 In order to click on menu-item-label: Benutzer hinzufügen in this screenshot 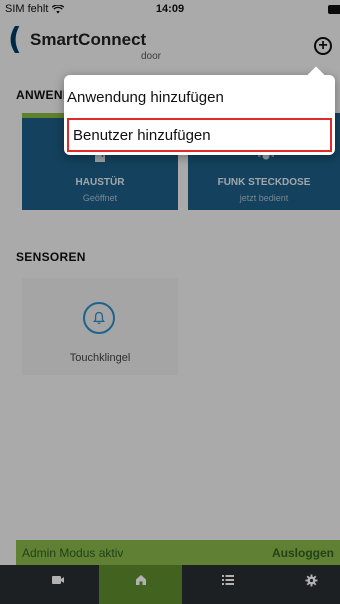, I will do `click(142, 135)`.